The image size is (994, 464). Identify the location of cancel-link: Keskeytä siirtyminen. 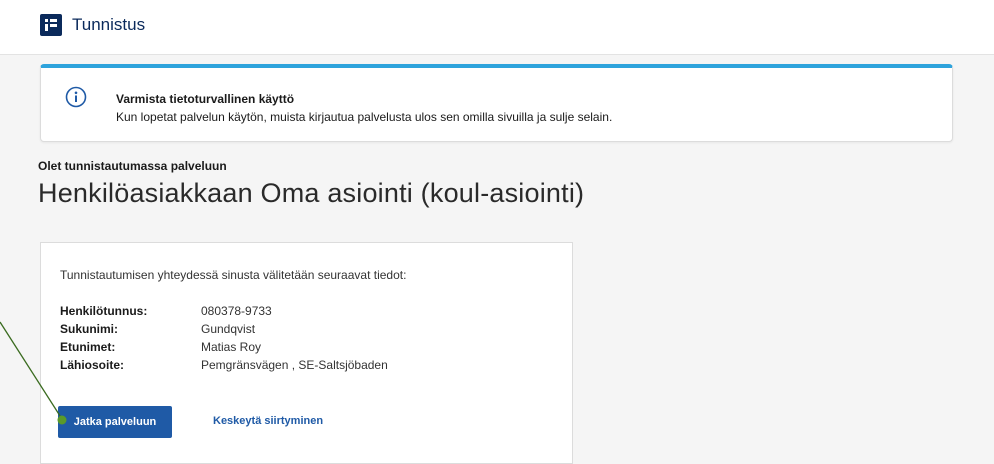
(268, 421).